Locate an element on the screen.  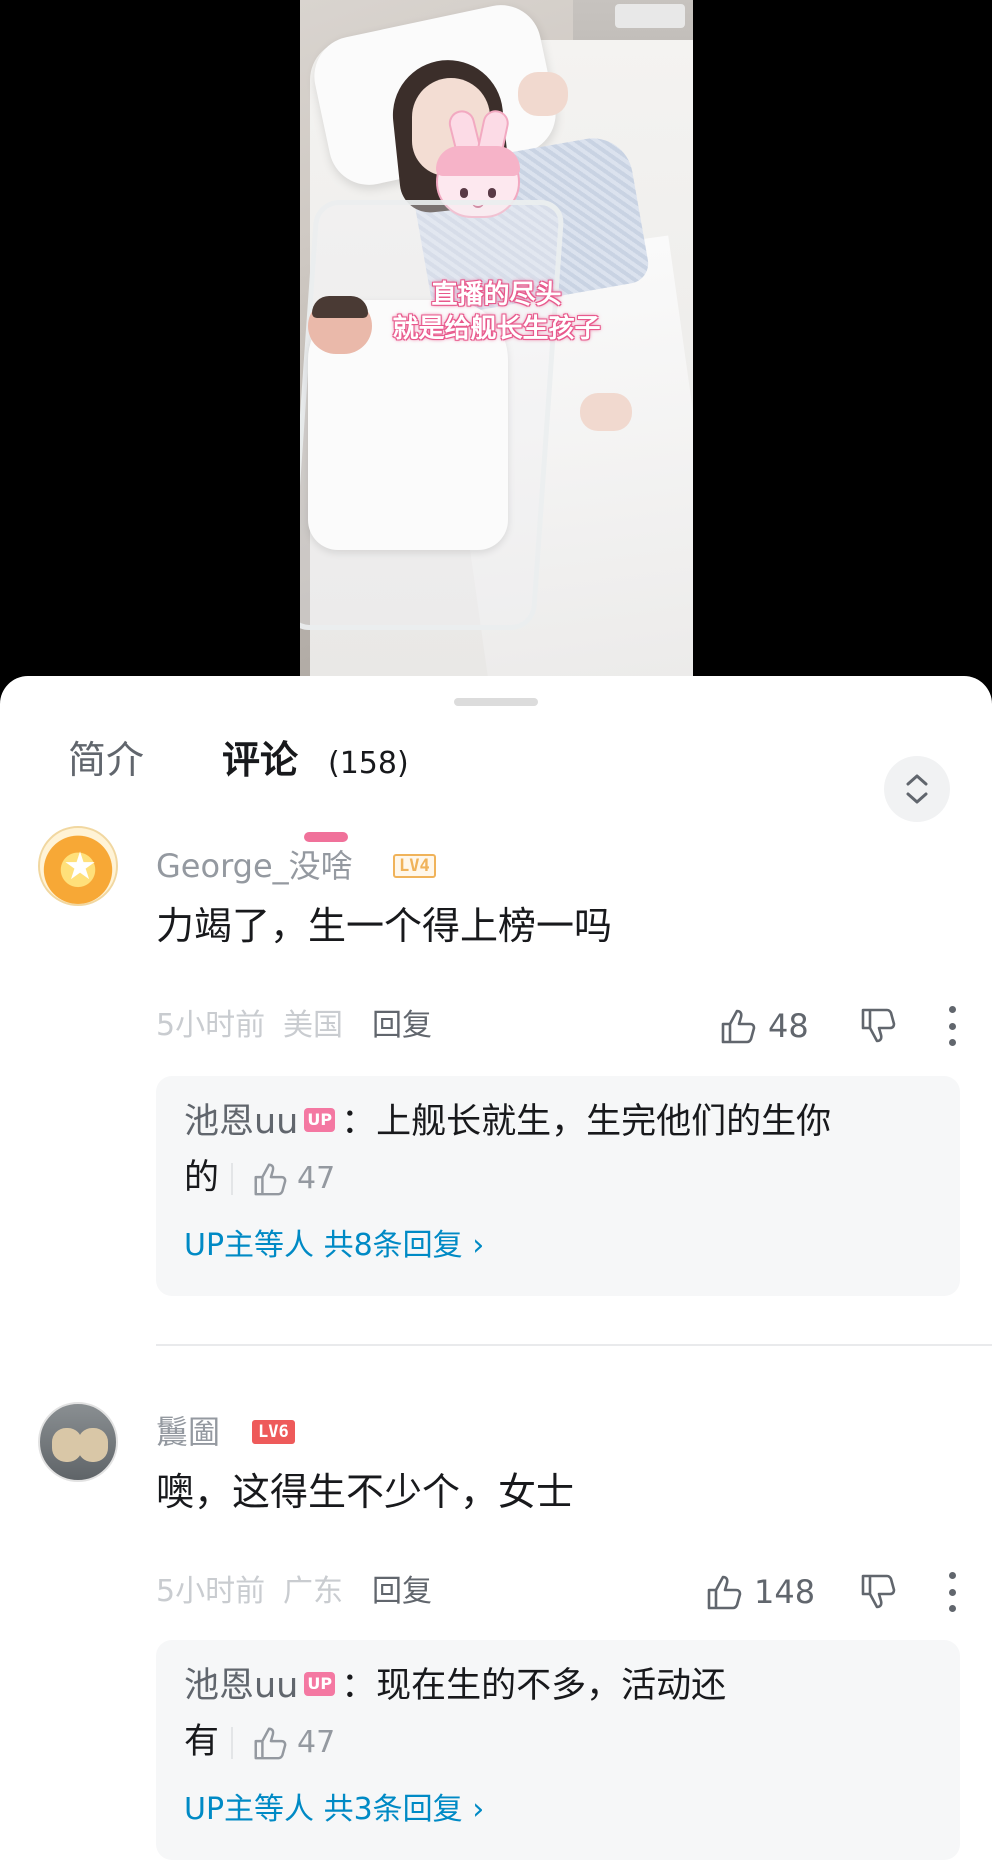
avatar: ★ is located at coordinates (78, 866).